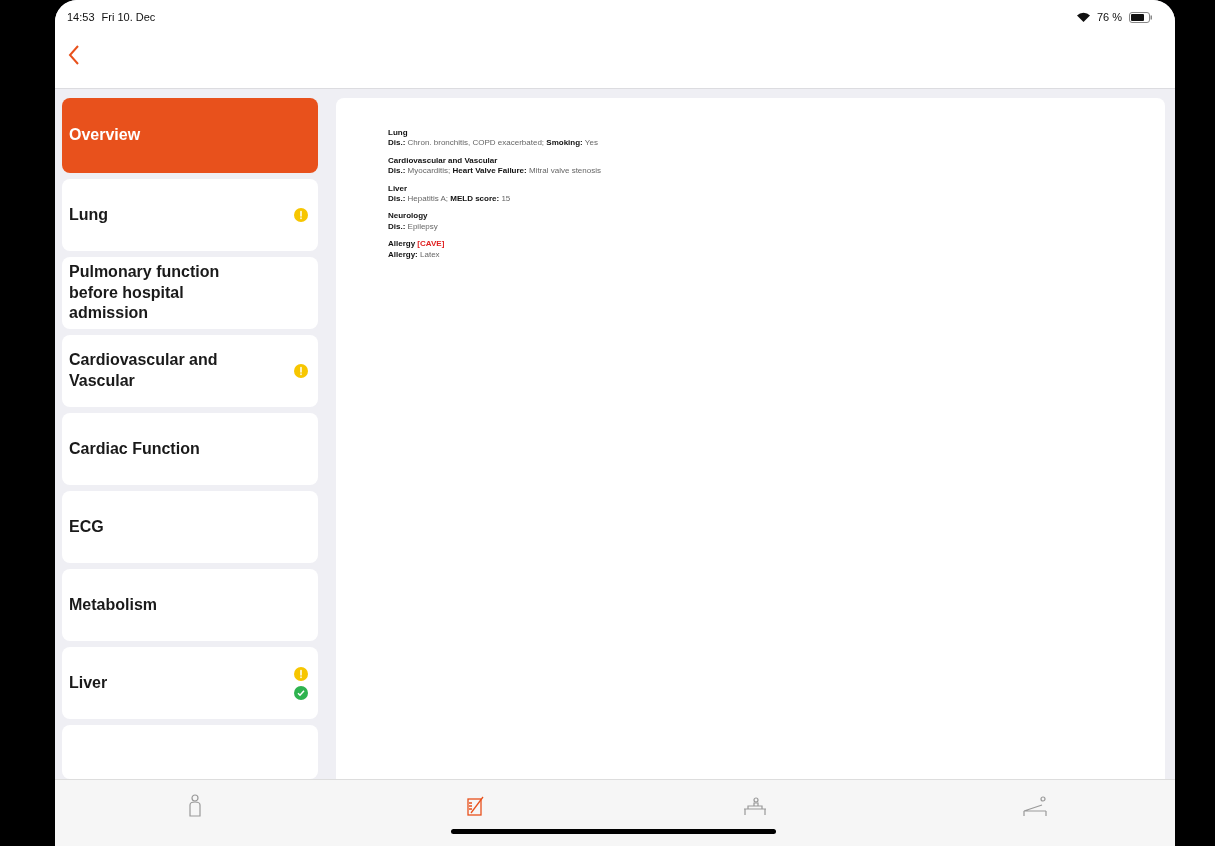 This screenshot has height=846, width=1215. Describe the element at coordinates (402, 244) in the screenshot. I see `section-title: Allergy` at that location.